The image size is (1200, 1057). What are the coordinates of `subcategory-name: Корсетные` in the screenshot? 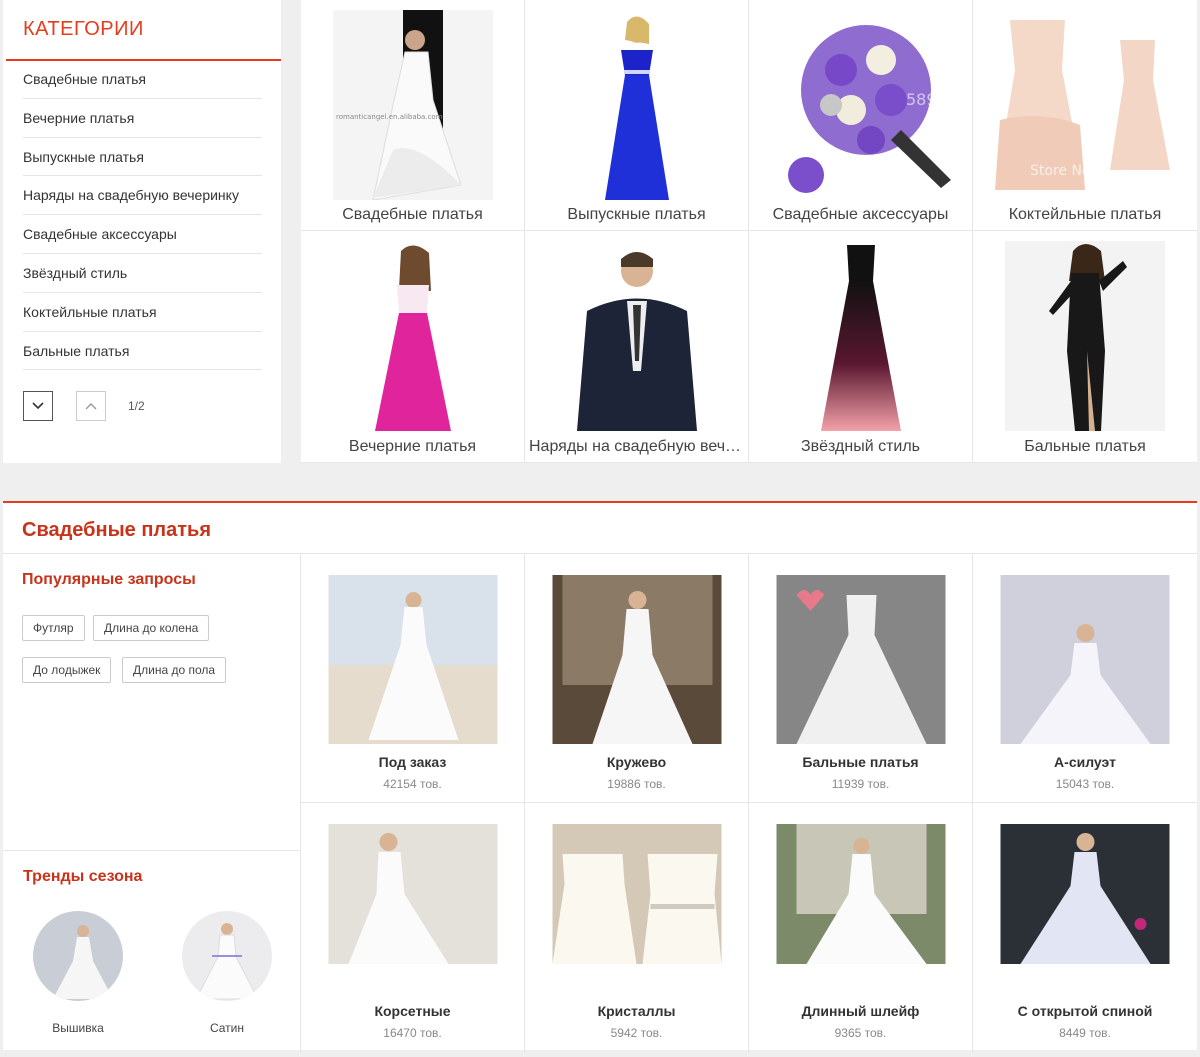 It's located at (412, 1011).